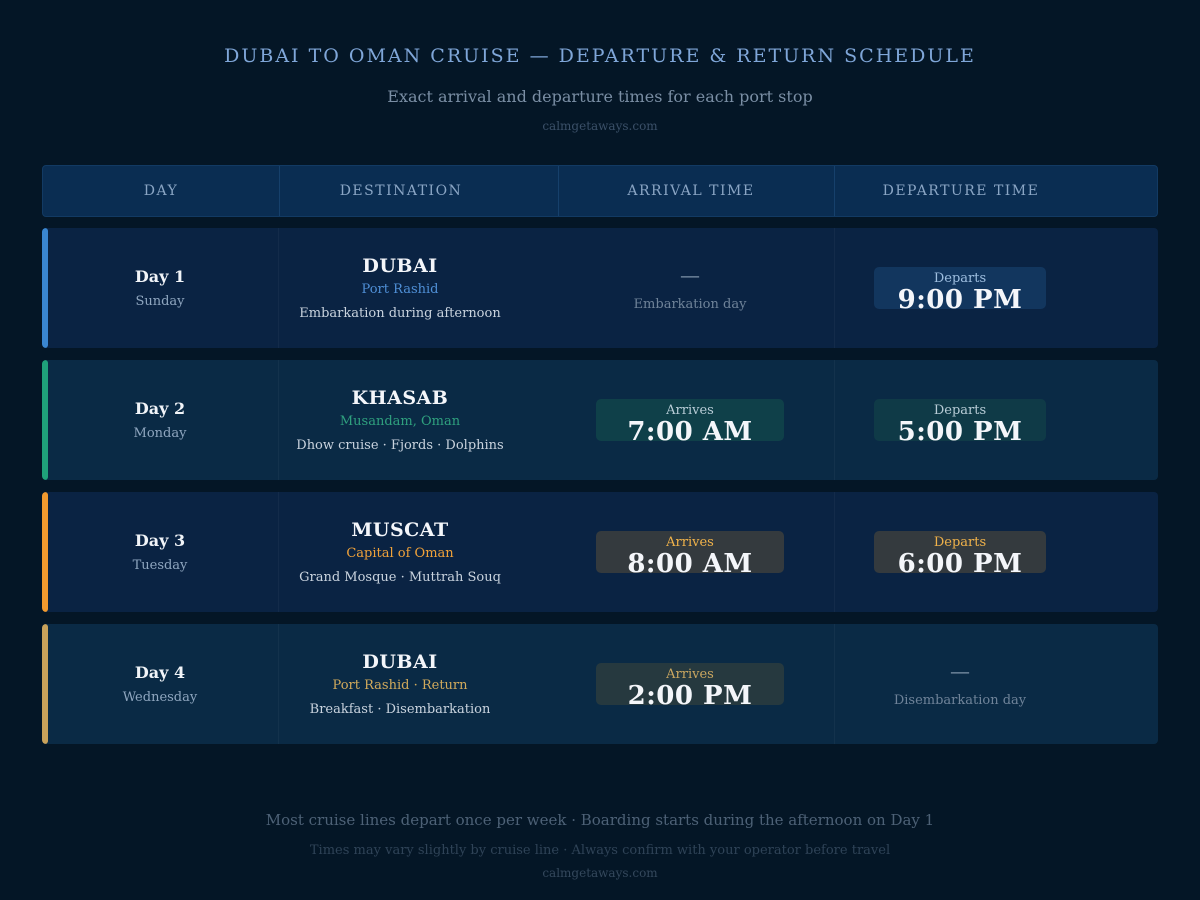  Describe the element at coordinates (400, 709) in the screenshot. I see `destination-activities: Breakfast · Disembarkation` at that location.